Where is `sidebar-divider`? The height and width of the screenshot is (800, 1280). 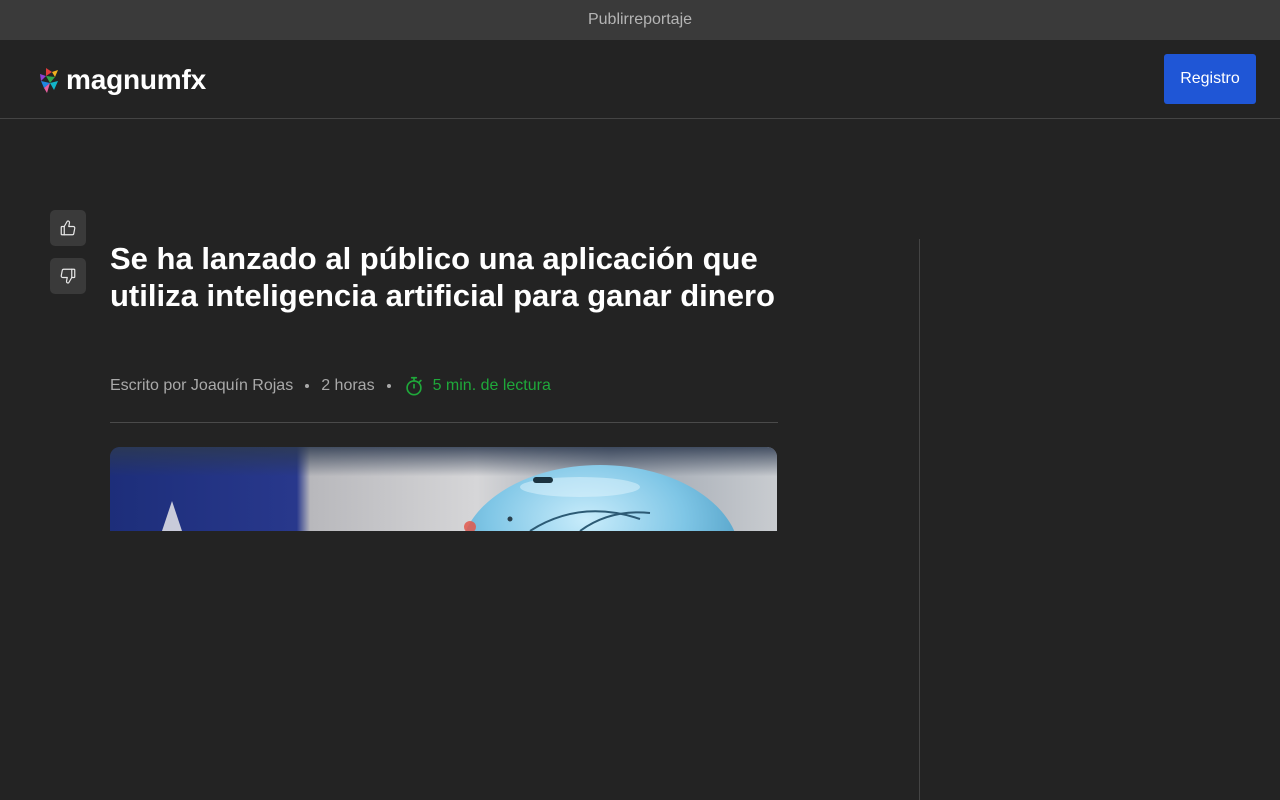
sidebar-divider is located at coordinates (919, 519).